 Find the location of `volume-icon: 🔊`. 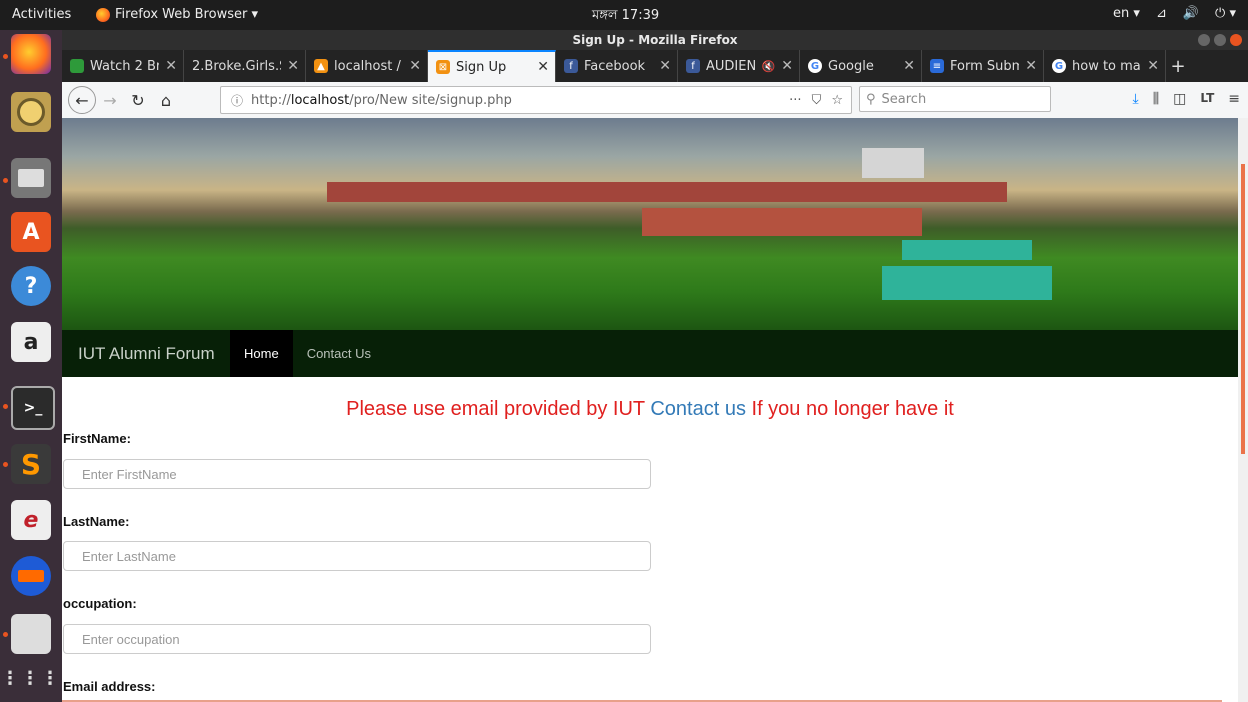

volume-icon: 🔊 is located at coordinates (1191, 13).